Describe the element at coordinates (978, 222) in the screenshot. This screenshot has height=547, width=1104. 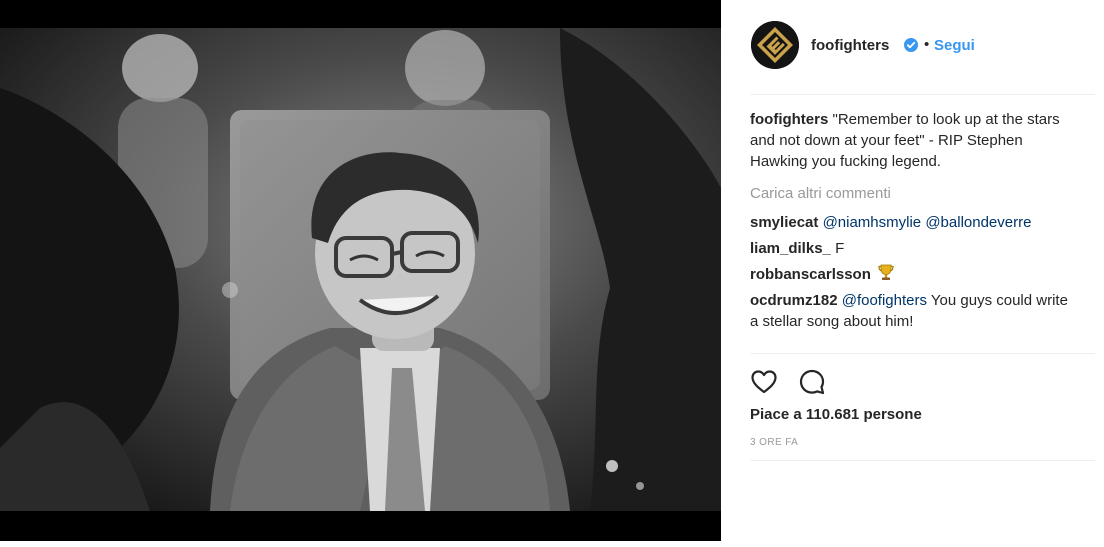
I see `comment-mention: @ballondeverre` at that location.